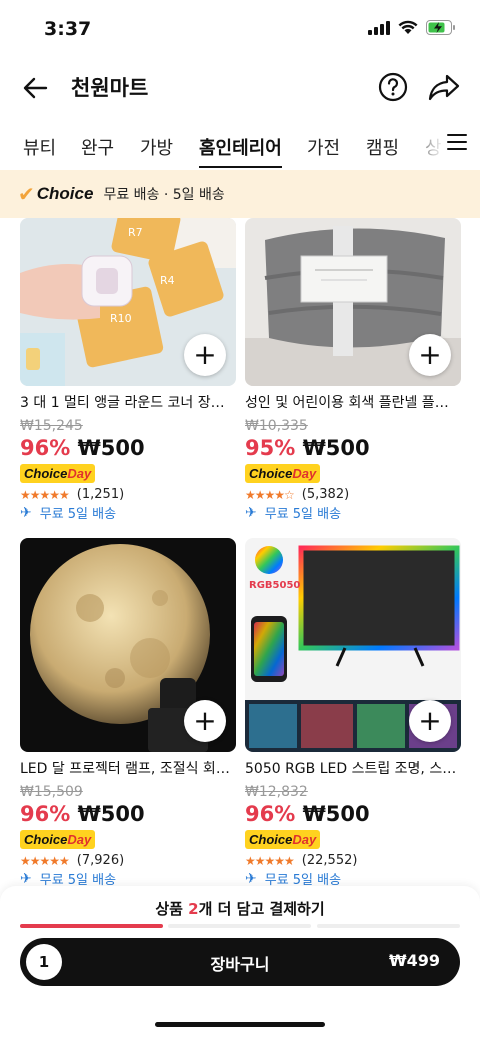 The height and width of the screenshot is (1039, 480). I want to click on category-tabs: 뷰티 완구 가방 홈인테리어 가전 캠핑 상, so click(240, 146).